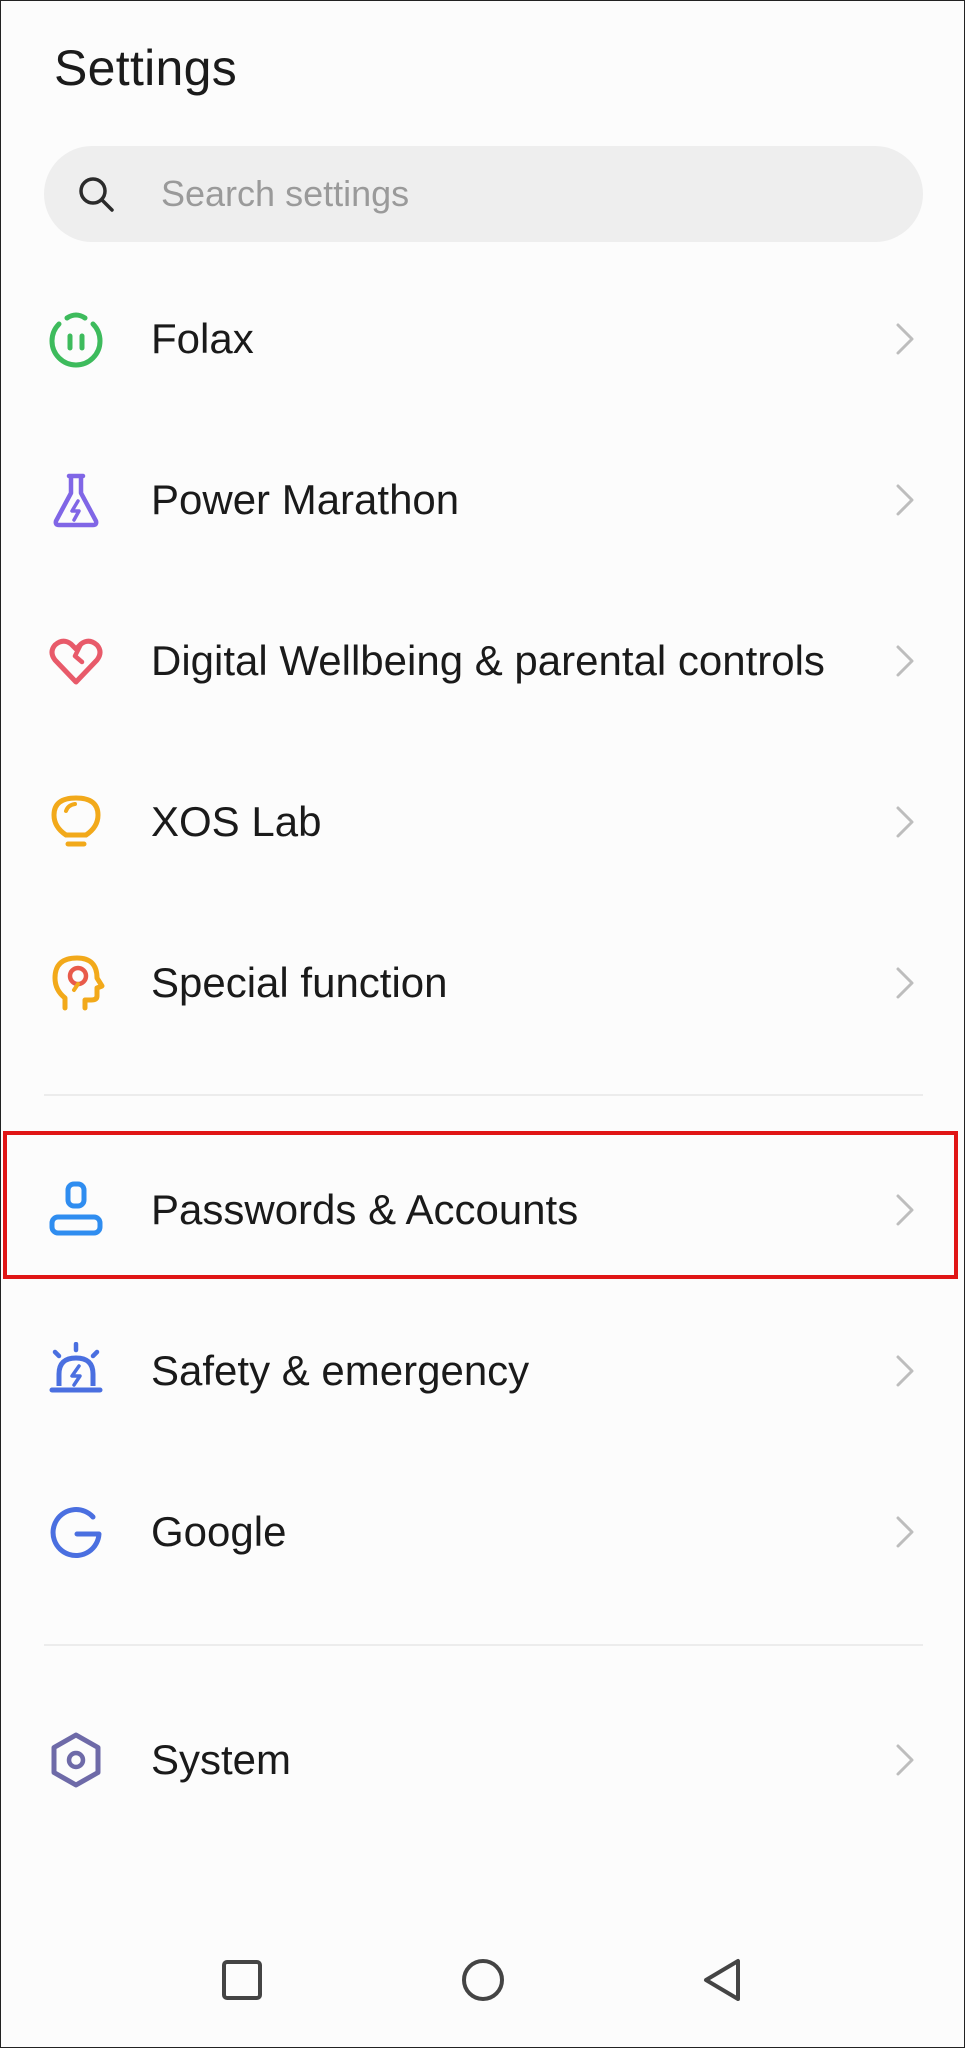 The height and width of the screenshot is (2048, 965). Describe the element at coordinates (488, 660) in the screenshot. I see `settings-item-label: Digital Wellbeing & parental controls` at that location.